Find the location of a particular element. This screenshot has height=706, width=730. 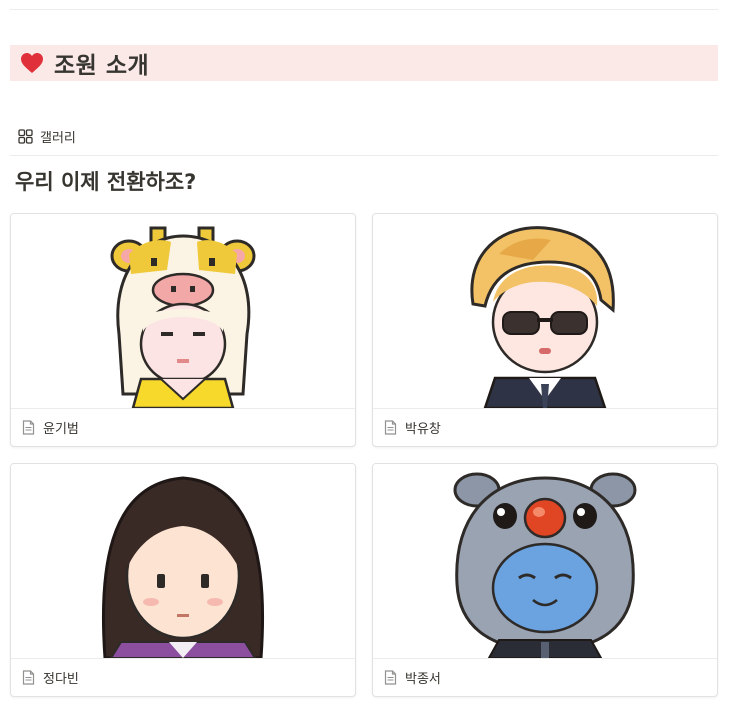

card-title: 박종서 is located at coordinates (423, 679).